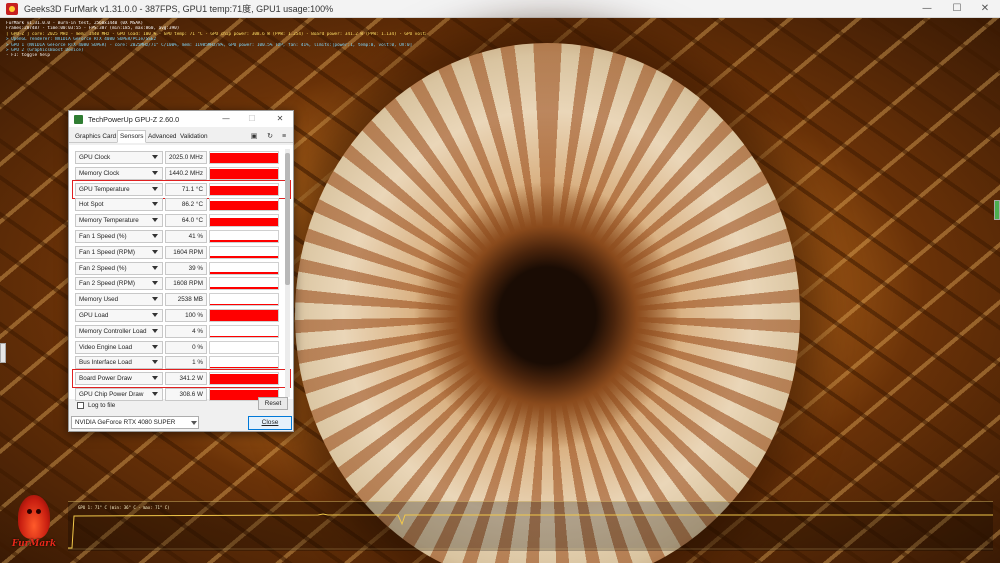 This screenshot has height=563, width=1000. I want to click on scrollbar-thumb, so click(287, 219).